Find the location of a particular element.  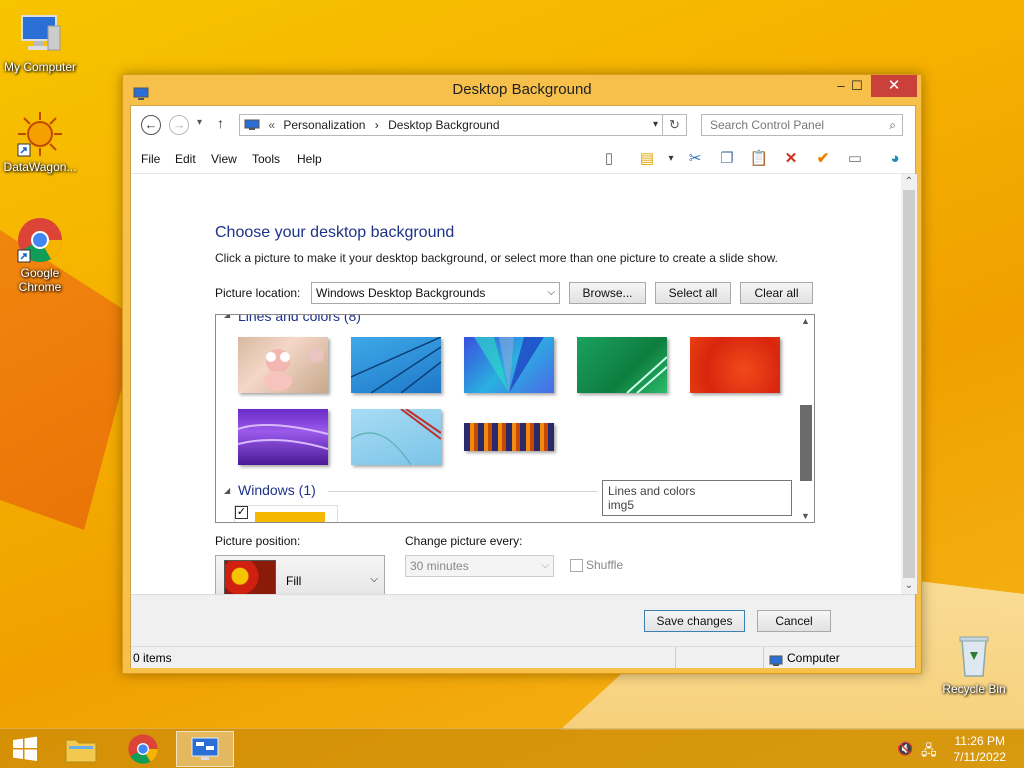

scroll-up-icon: ▲ is located at coordinates (805, 321).